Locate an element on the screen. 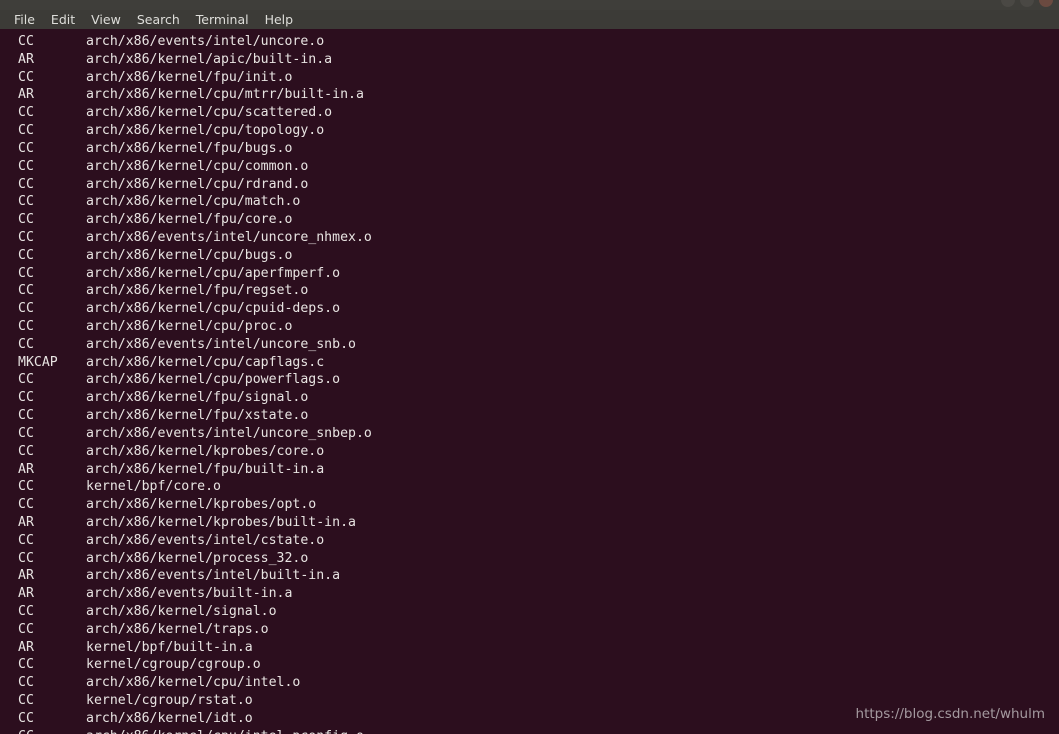 The width and height of the screenshot is (1059, 734). terminal-line: CC arch/x86/kernel/fpu/init.o is located at coordinates (529, 78).